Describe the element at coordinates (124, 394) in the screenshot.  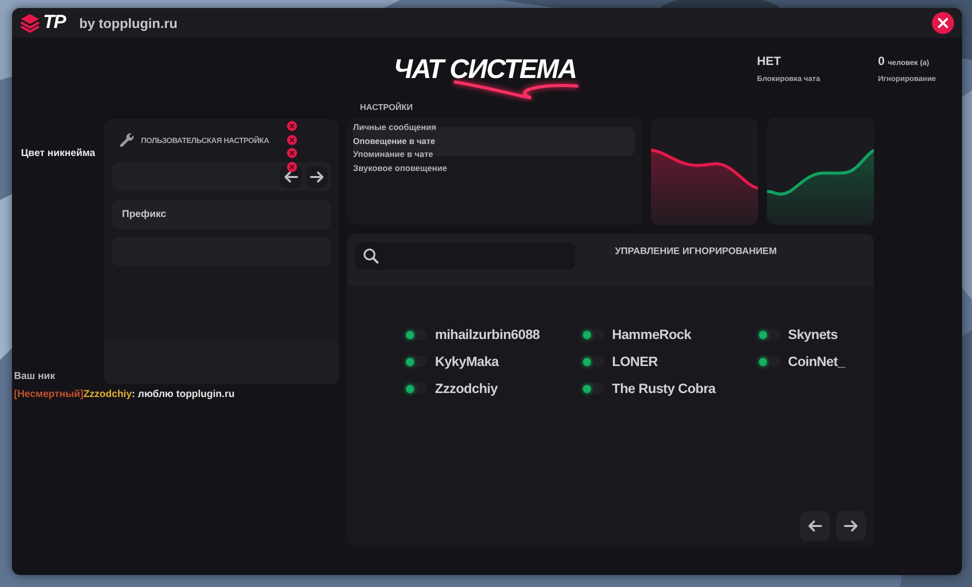
I see `chat-message: [Несмертный]Zzzodchiy: люблю topplugin.ru` at that location.